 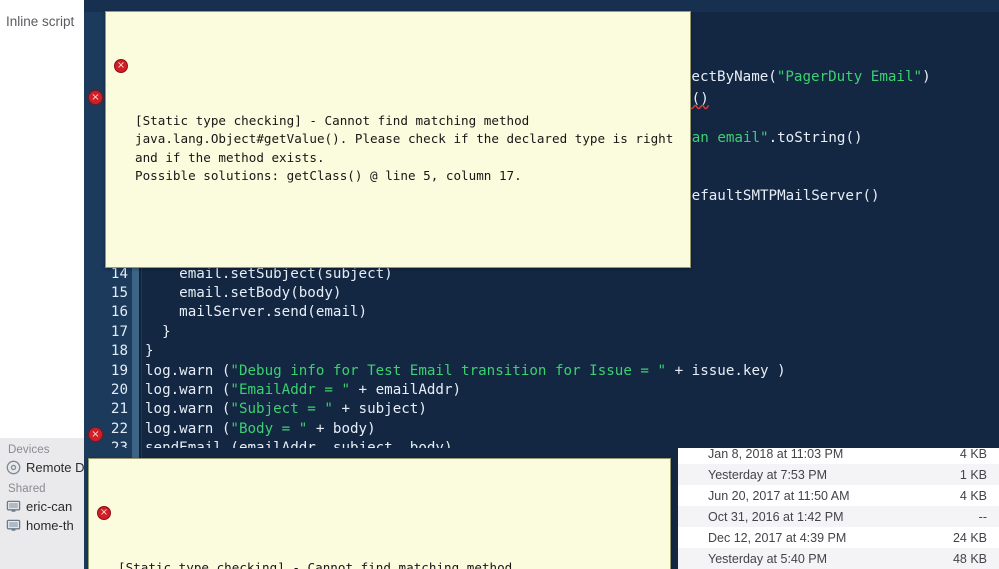 I want to click on error-marker-line-5: ×, so click(x=95, y=97).